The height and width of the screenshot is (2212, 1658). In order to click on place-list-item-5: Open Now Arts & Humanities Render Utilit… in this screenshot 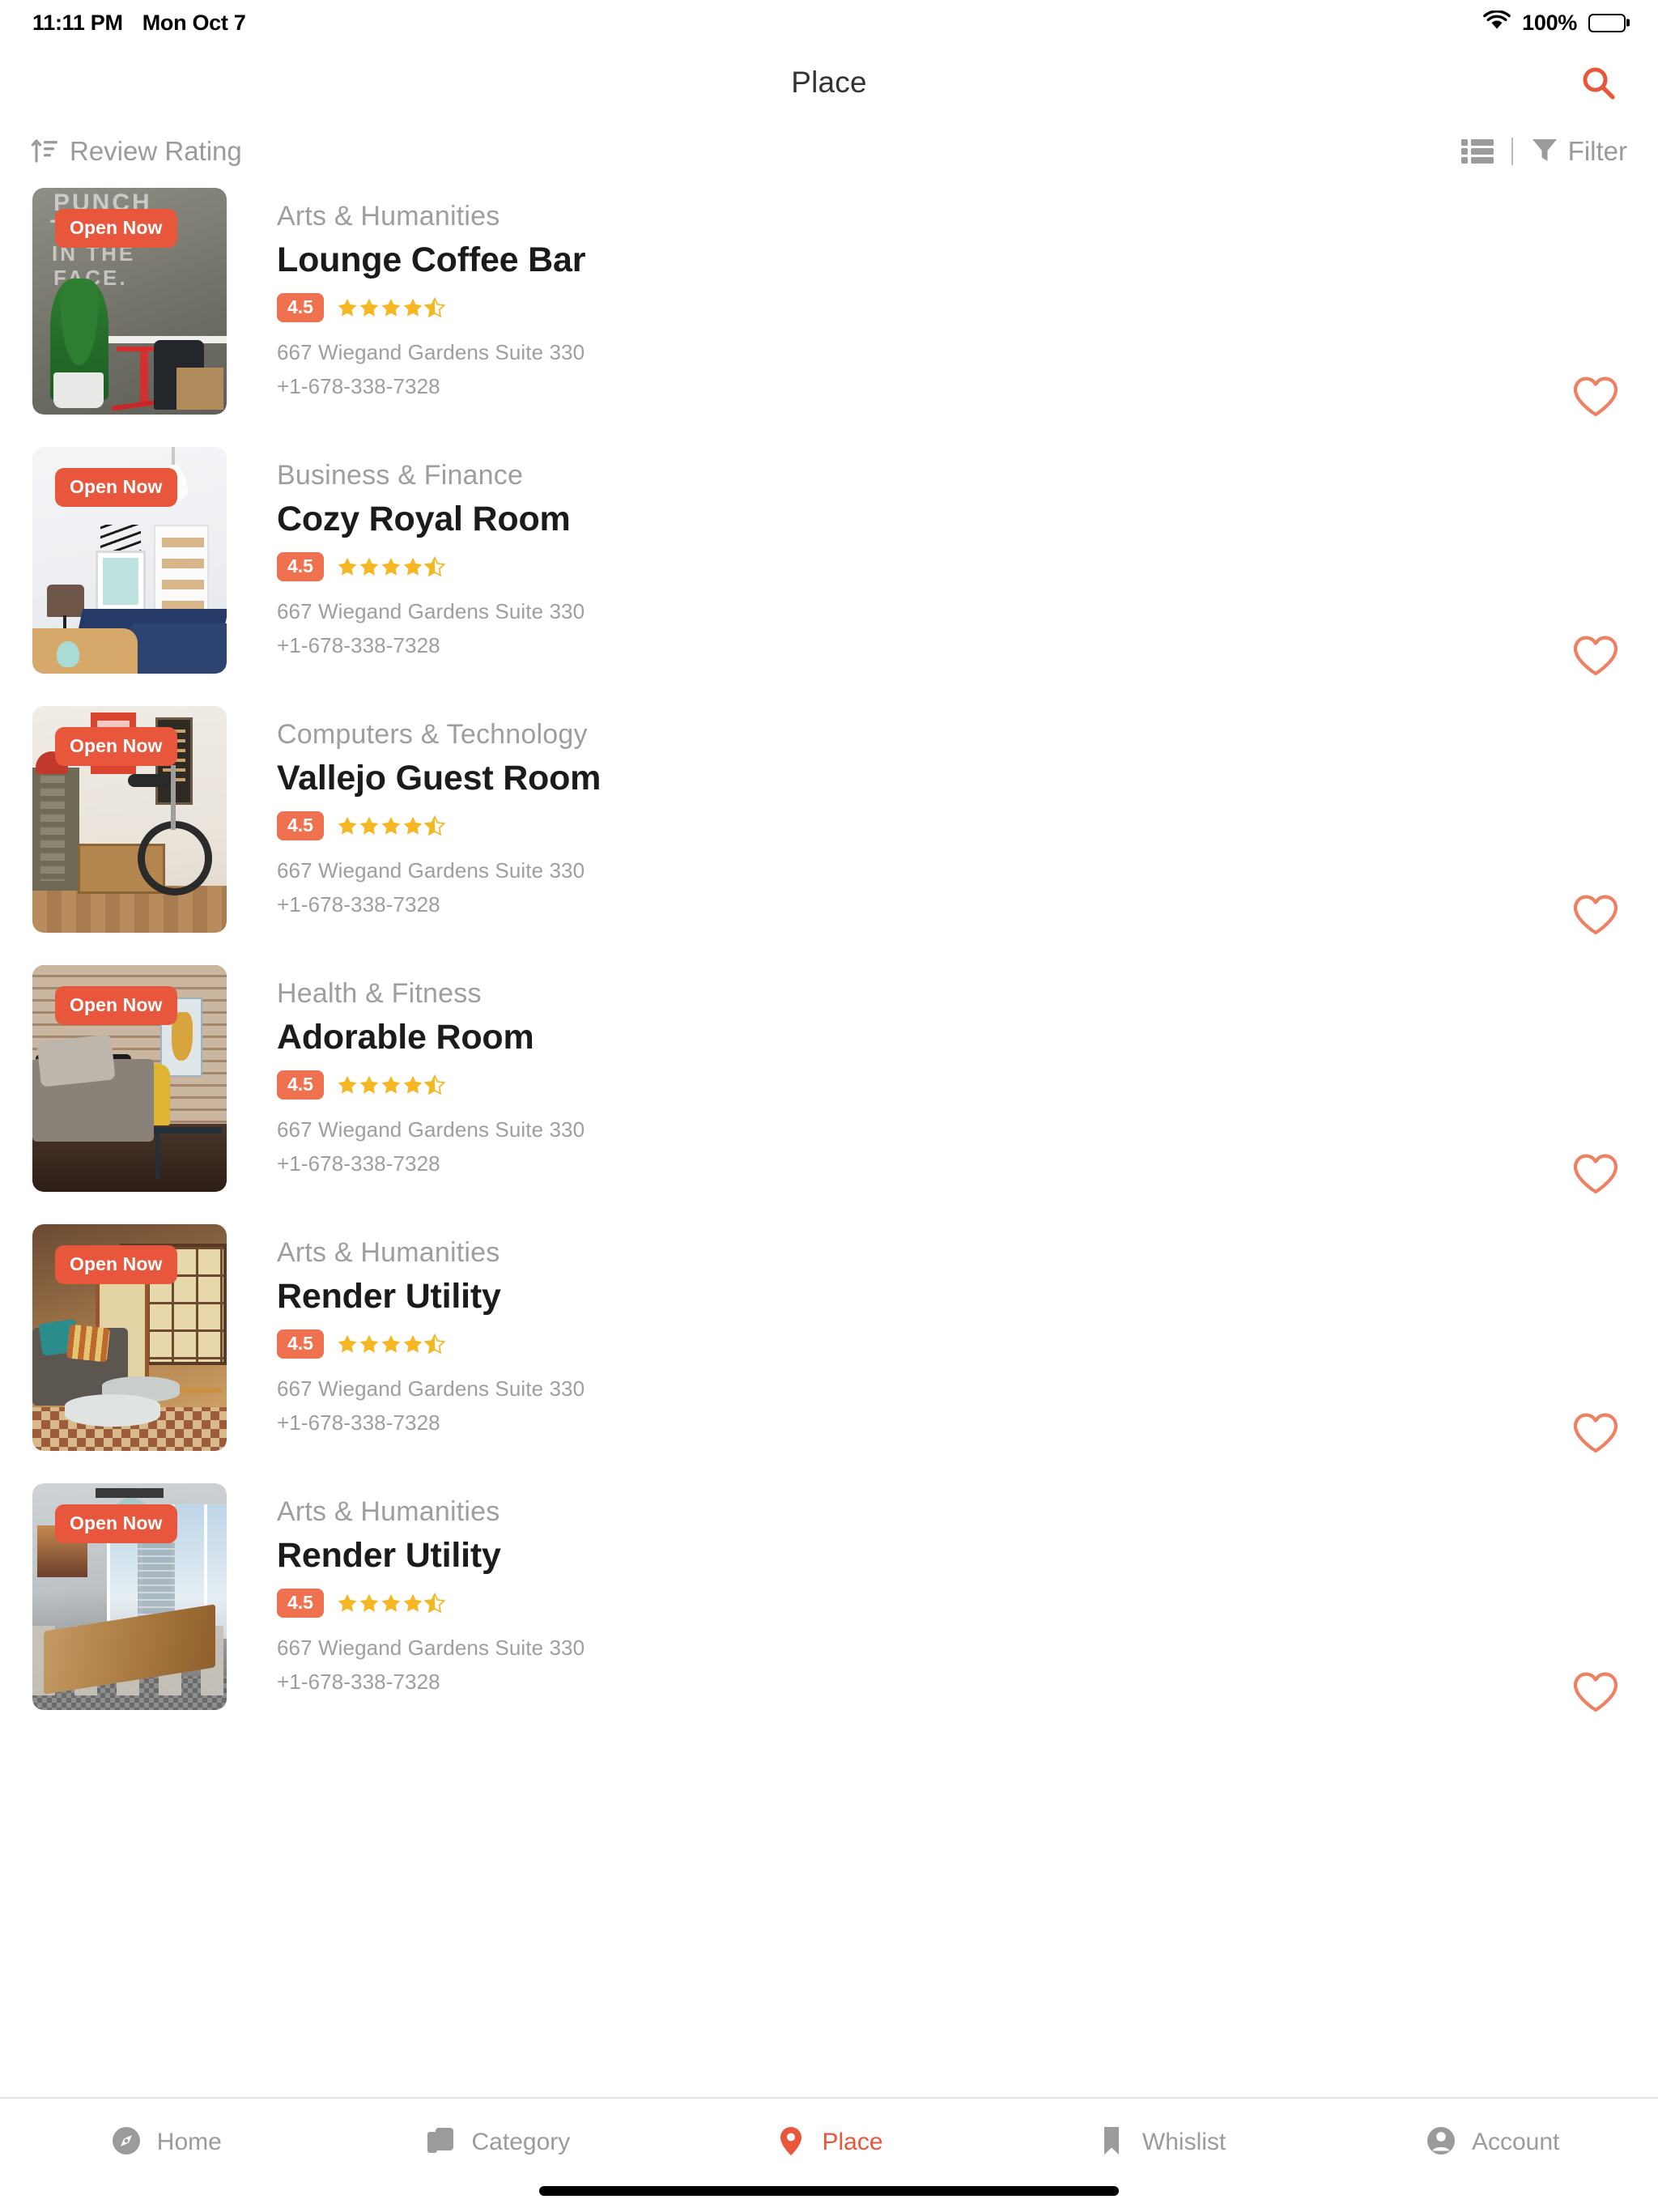, I will do `click(829, 1354)`.